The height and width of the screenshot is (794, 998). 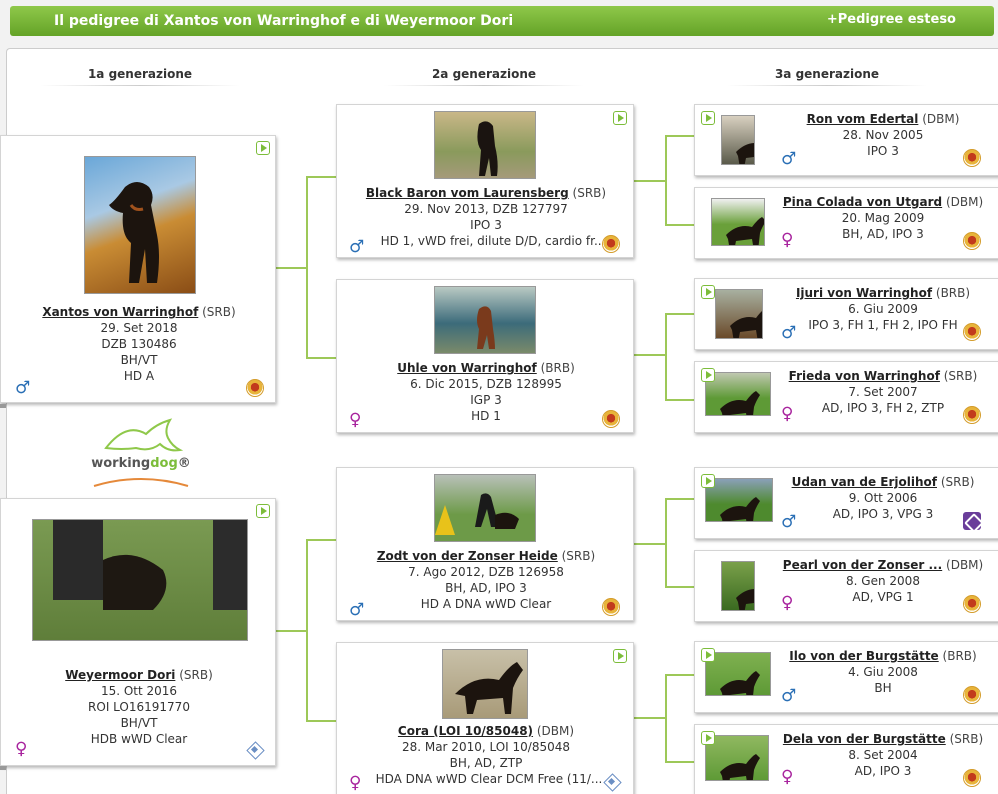 I want to click on dog-birth-registry: 29. Nov 2013, DZB 127797, so click(x=486, y=209).